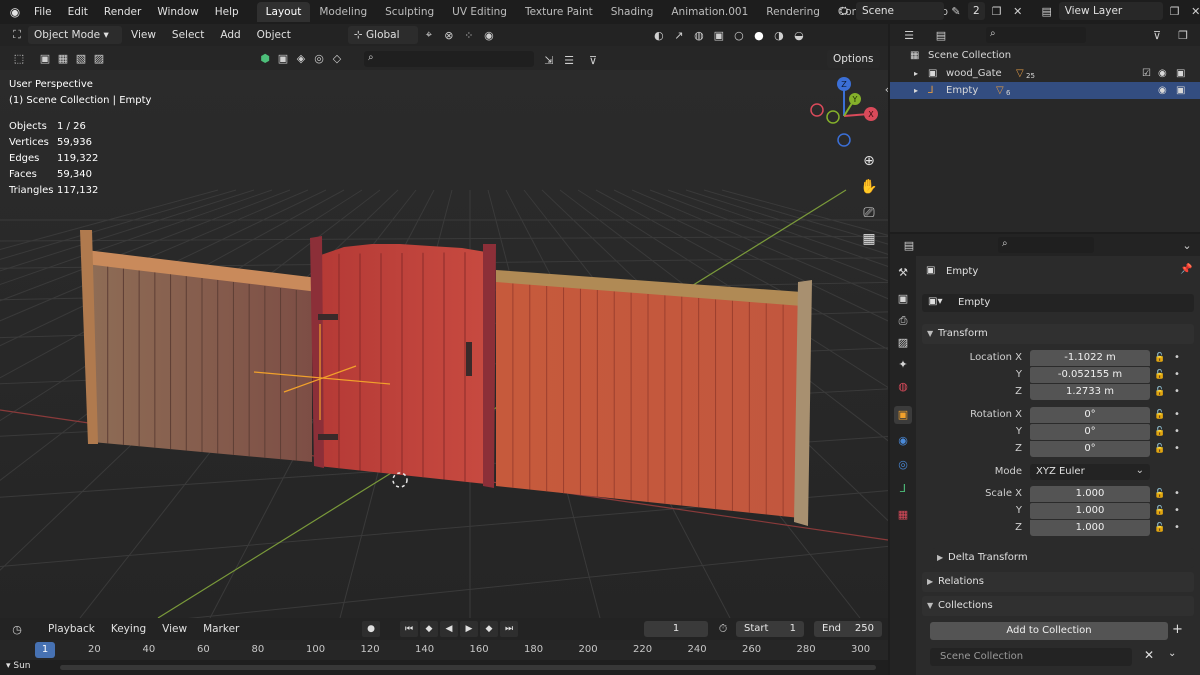 Image resolution: width=1200 pixels, height=675 pixels. Describe the element at coordinates (759, 35) in the screenshot. I see `shading-solid-icon: ●` at that location.